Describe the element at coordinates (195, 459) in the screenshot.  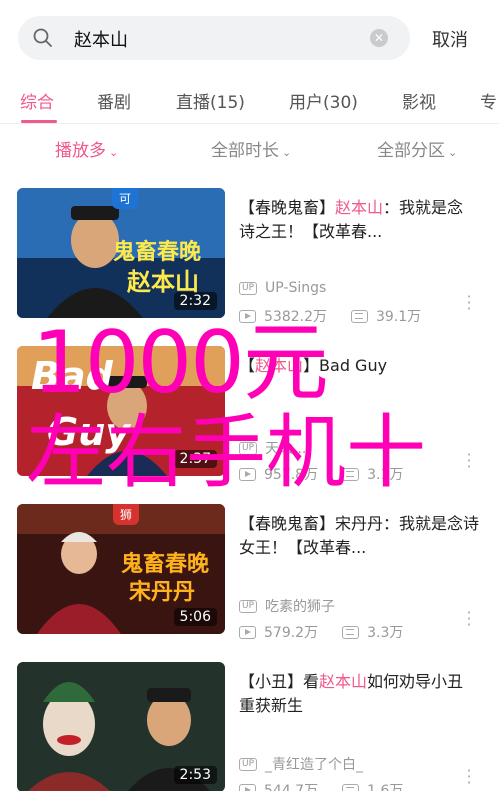
I see `video-duration: 2:37` at that location.